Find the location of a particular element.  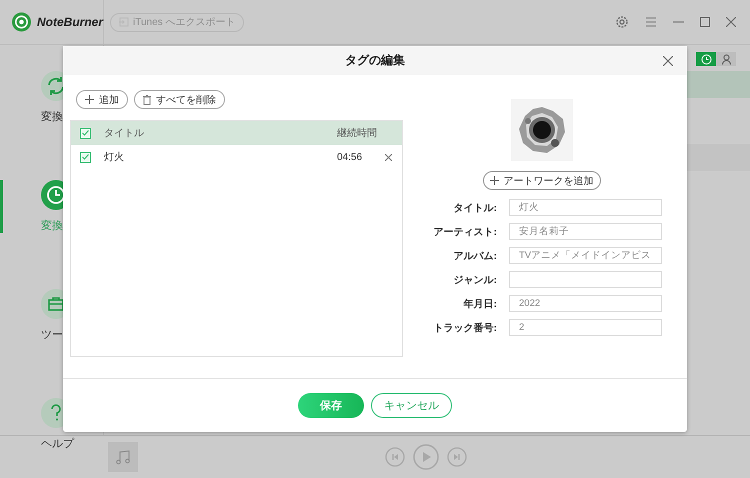

cancel-button: キャンセル is located at coordinates (411, 405).